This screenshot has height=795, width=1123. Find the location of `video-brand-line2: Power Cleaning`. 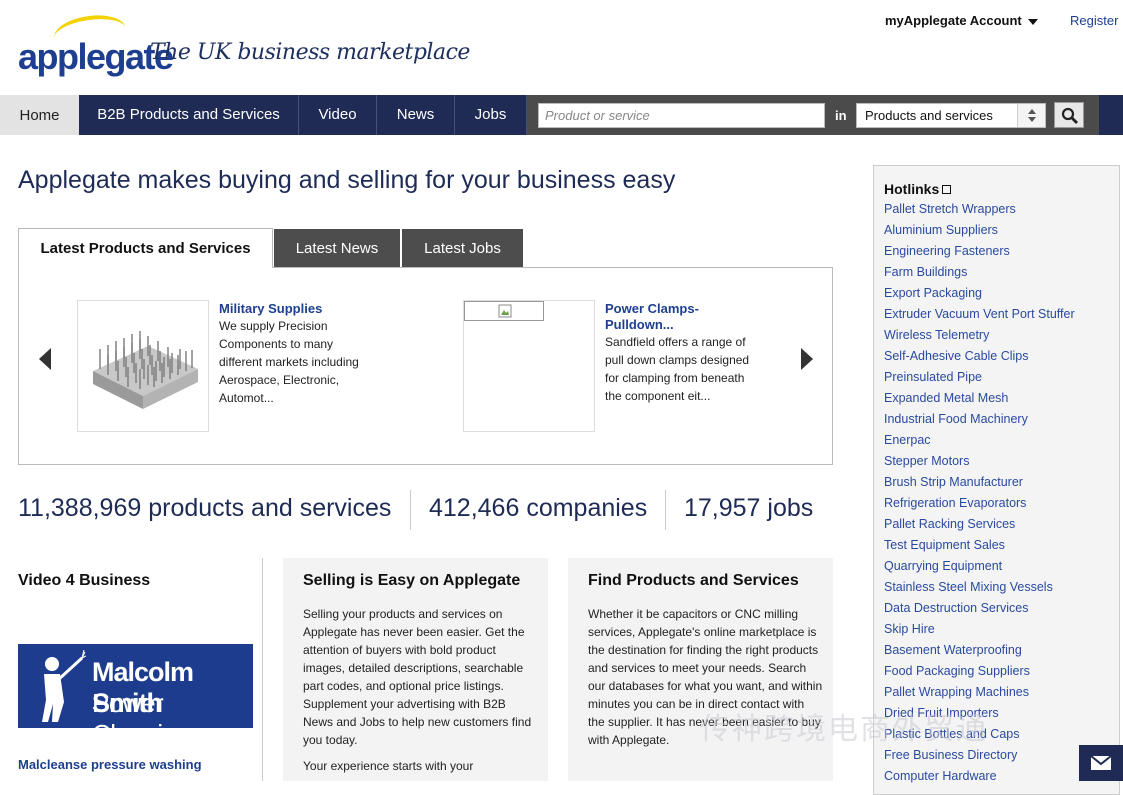

video-brand-line2: Power Cleaning is located at coordinates (141, 718).